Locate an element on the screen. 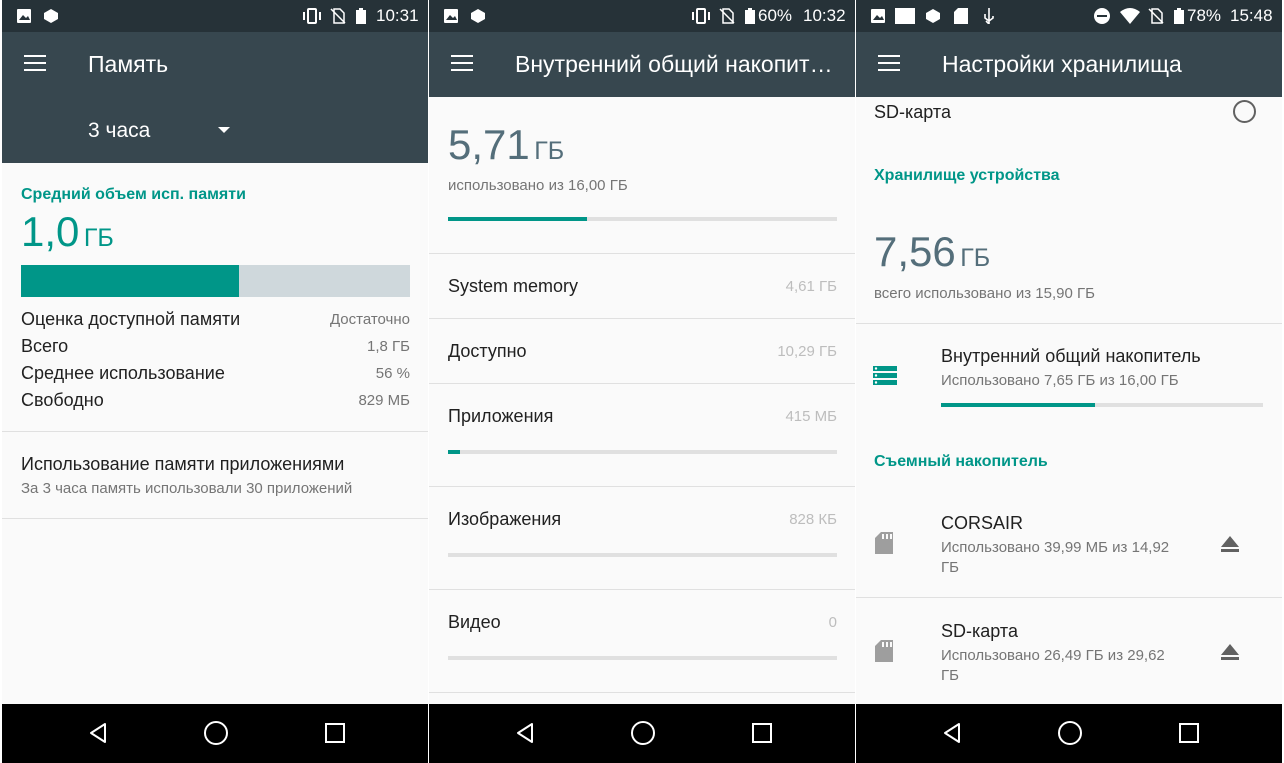 The image size is (1284, 763). storage-category-row: Видео 0 is located at coordinates (642, 641).